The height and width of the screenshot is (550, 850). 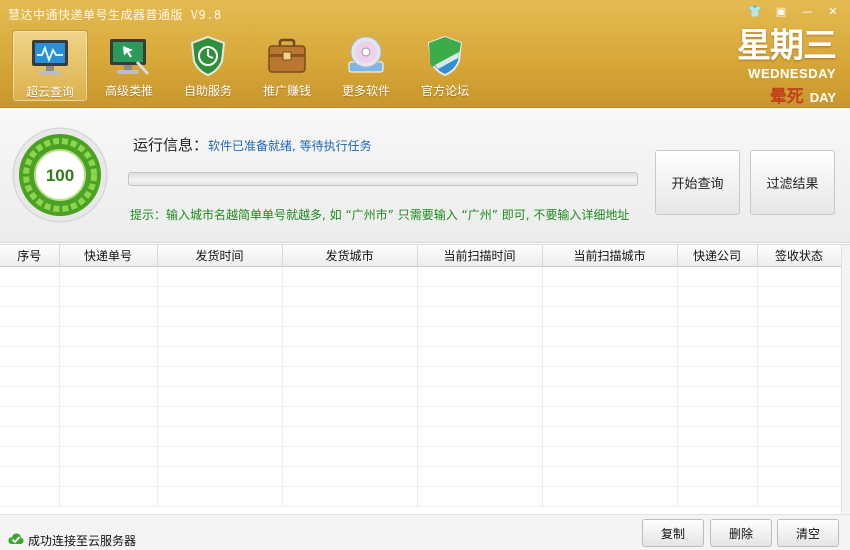 What do you see at coordinates (673, 533) in the screenshot?
I see `copy-button: 复制` at bounding box center [673, 533].